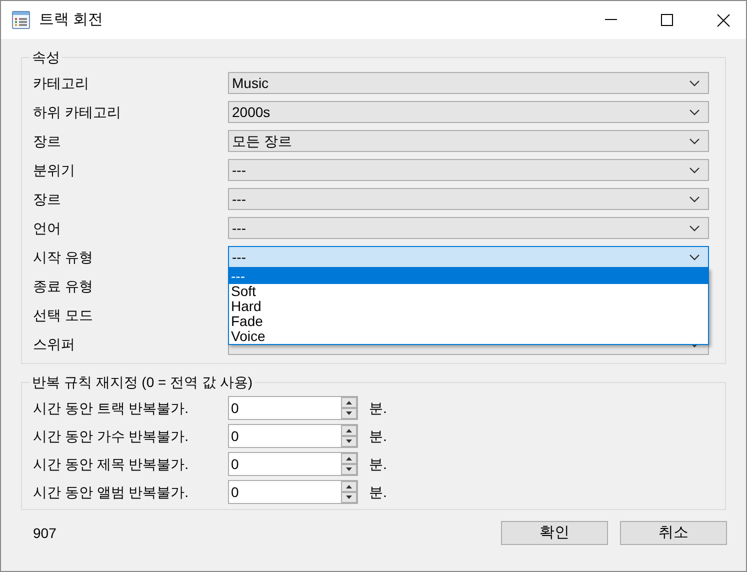 The height and width of the screenshot is (572, 747). Describe the element at coordinates (111, 464) in the screenshot. I see `field-label: 시간 동안 제목 반복불가.` at that location.